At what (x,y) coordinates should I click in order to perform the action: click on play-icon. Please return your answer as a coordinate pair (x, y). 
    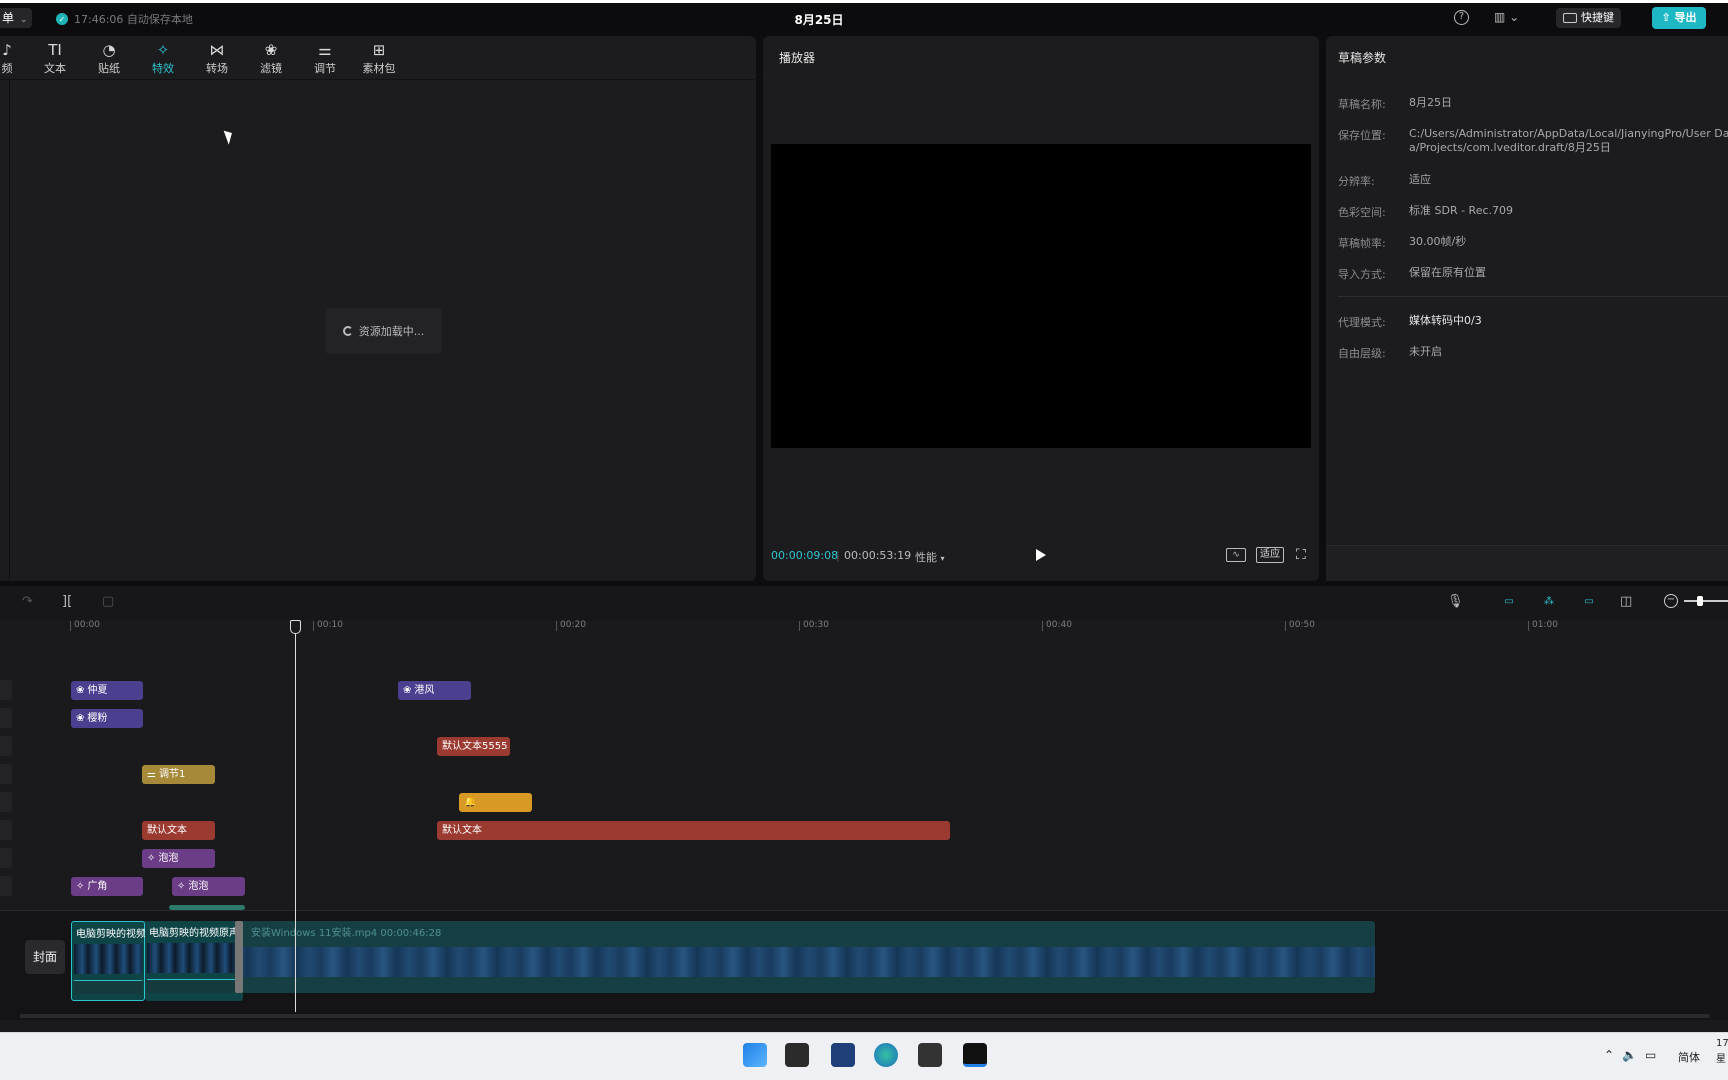
    Looking at the image, I should click on (1041, 555).